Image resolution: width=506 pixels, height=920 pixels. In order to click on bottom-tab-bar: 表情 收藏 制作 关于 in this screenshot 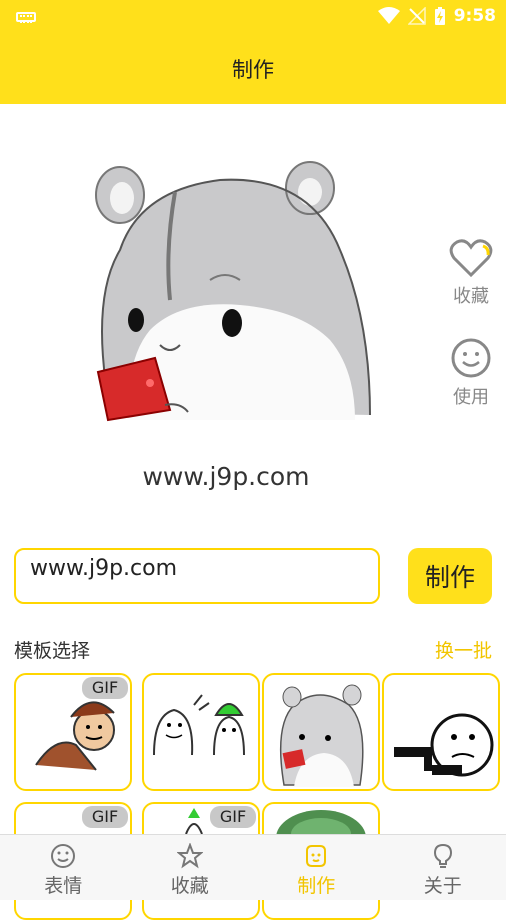, I will do `click(253, 867)`.